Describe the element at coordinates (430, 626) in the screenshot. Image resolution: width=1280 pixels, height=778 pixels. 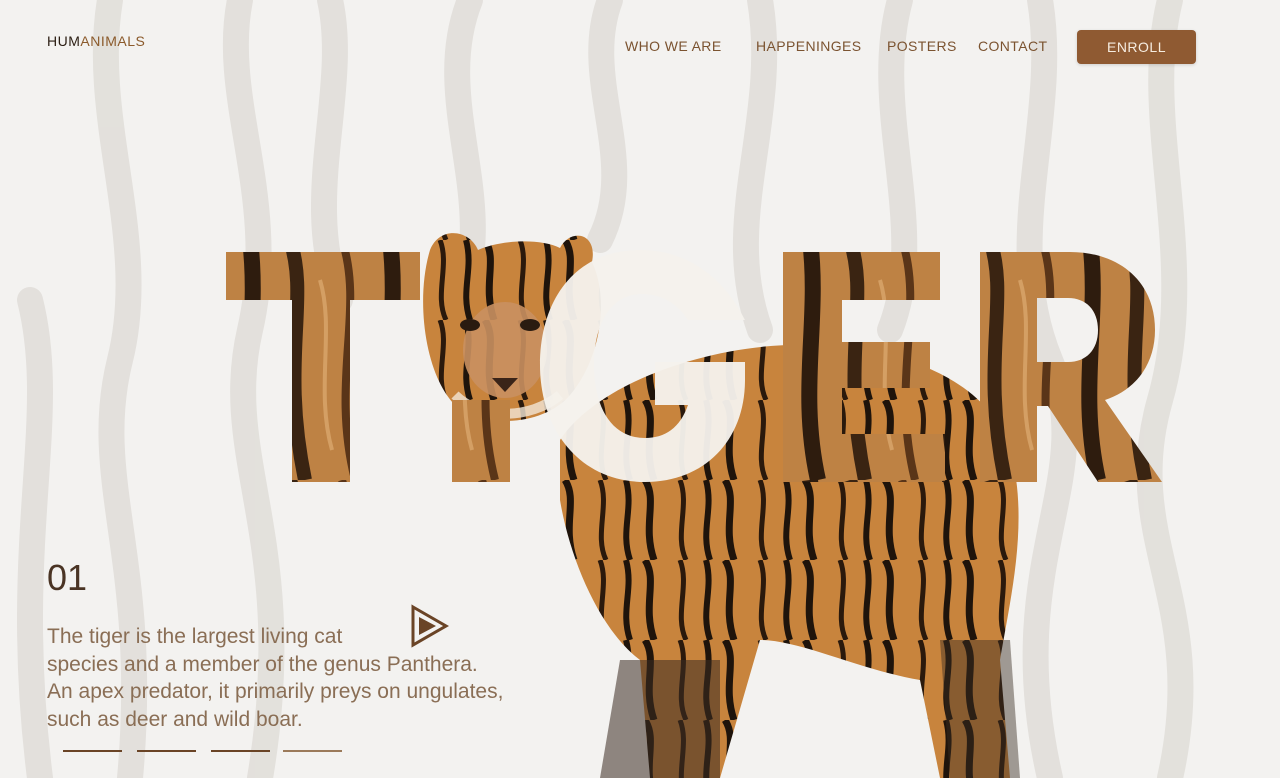
I see `play-triangle-icon` at that location.